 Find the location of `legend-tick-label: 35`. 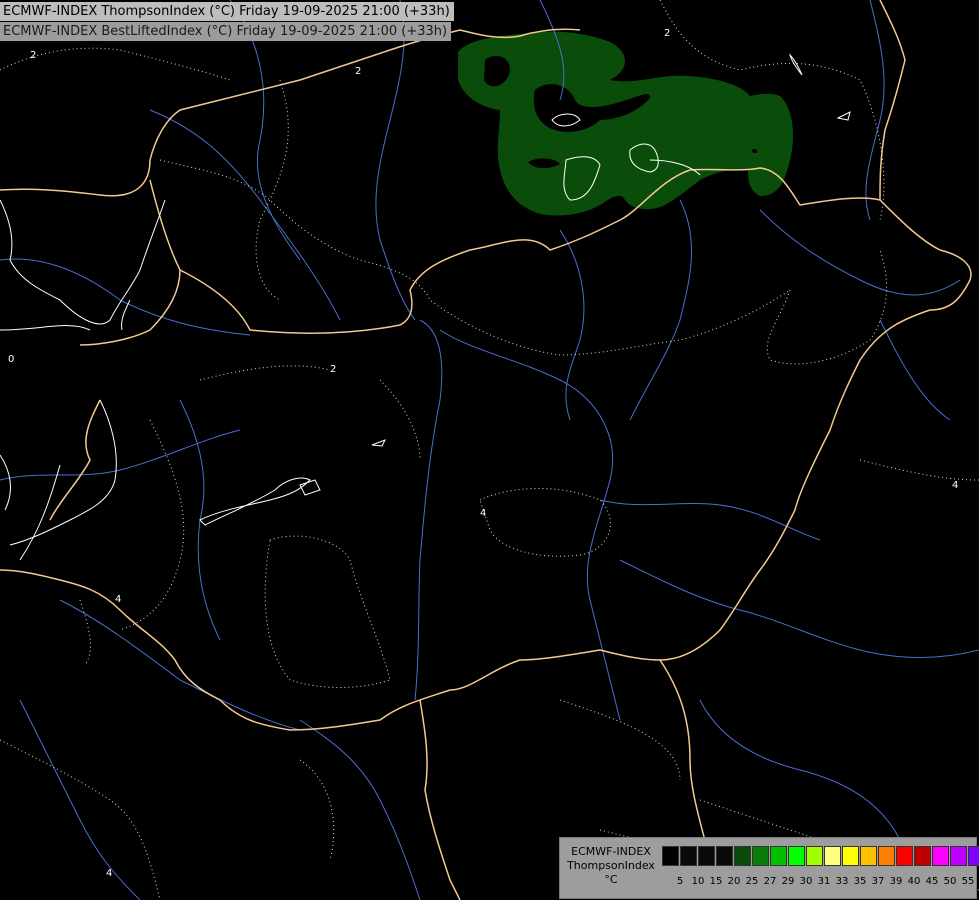

legend-tick-label: 35 is located at coordinates (860, 881).